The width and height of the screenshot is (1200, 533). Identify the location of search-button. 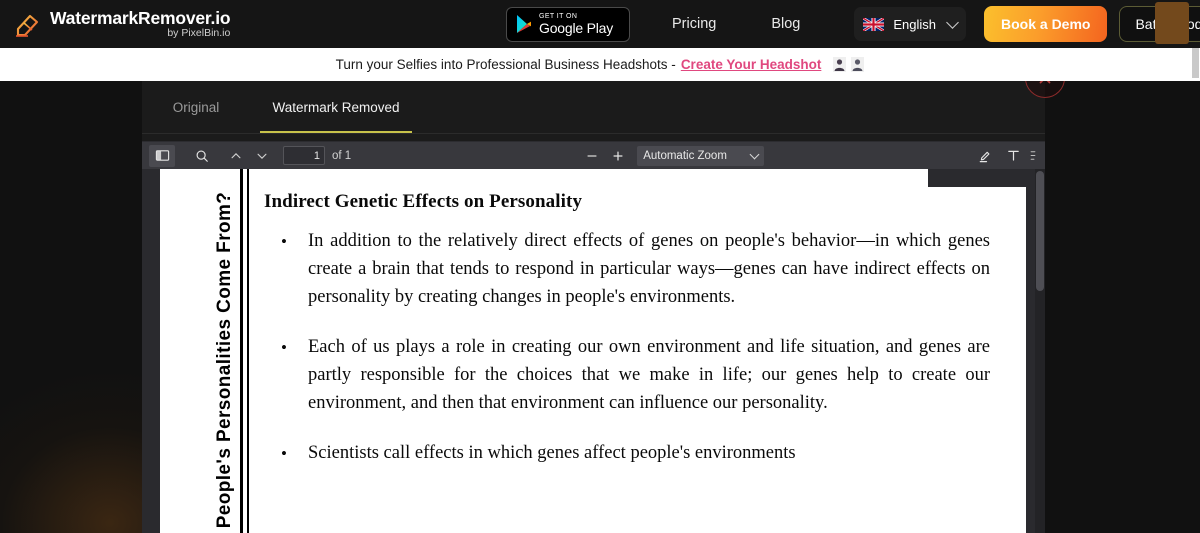
(202, 156).